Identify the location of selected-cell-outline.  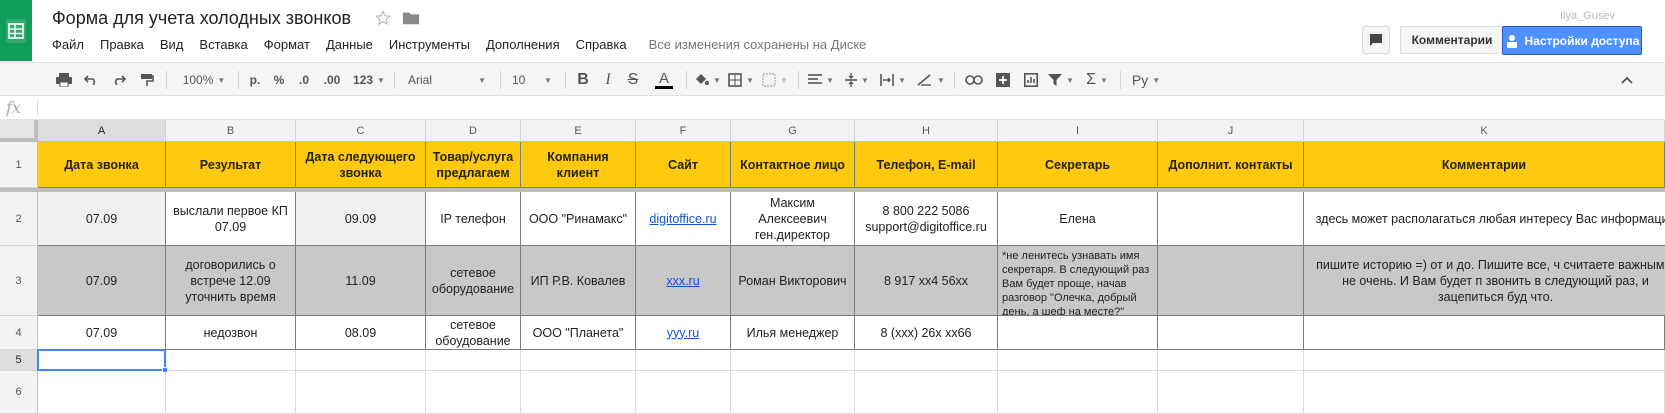
(101, 360).